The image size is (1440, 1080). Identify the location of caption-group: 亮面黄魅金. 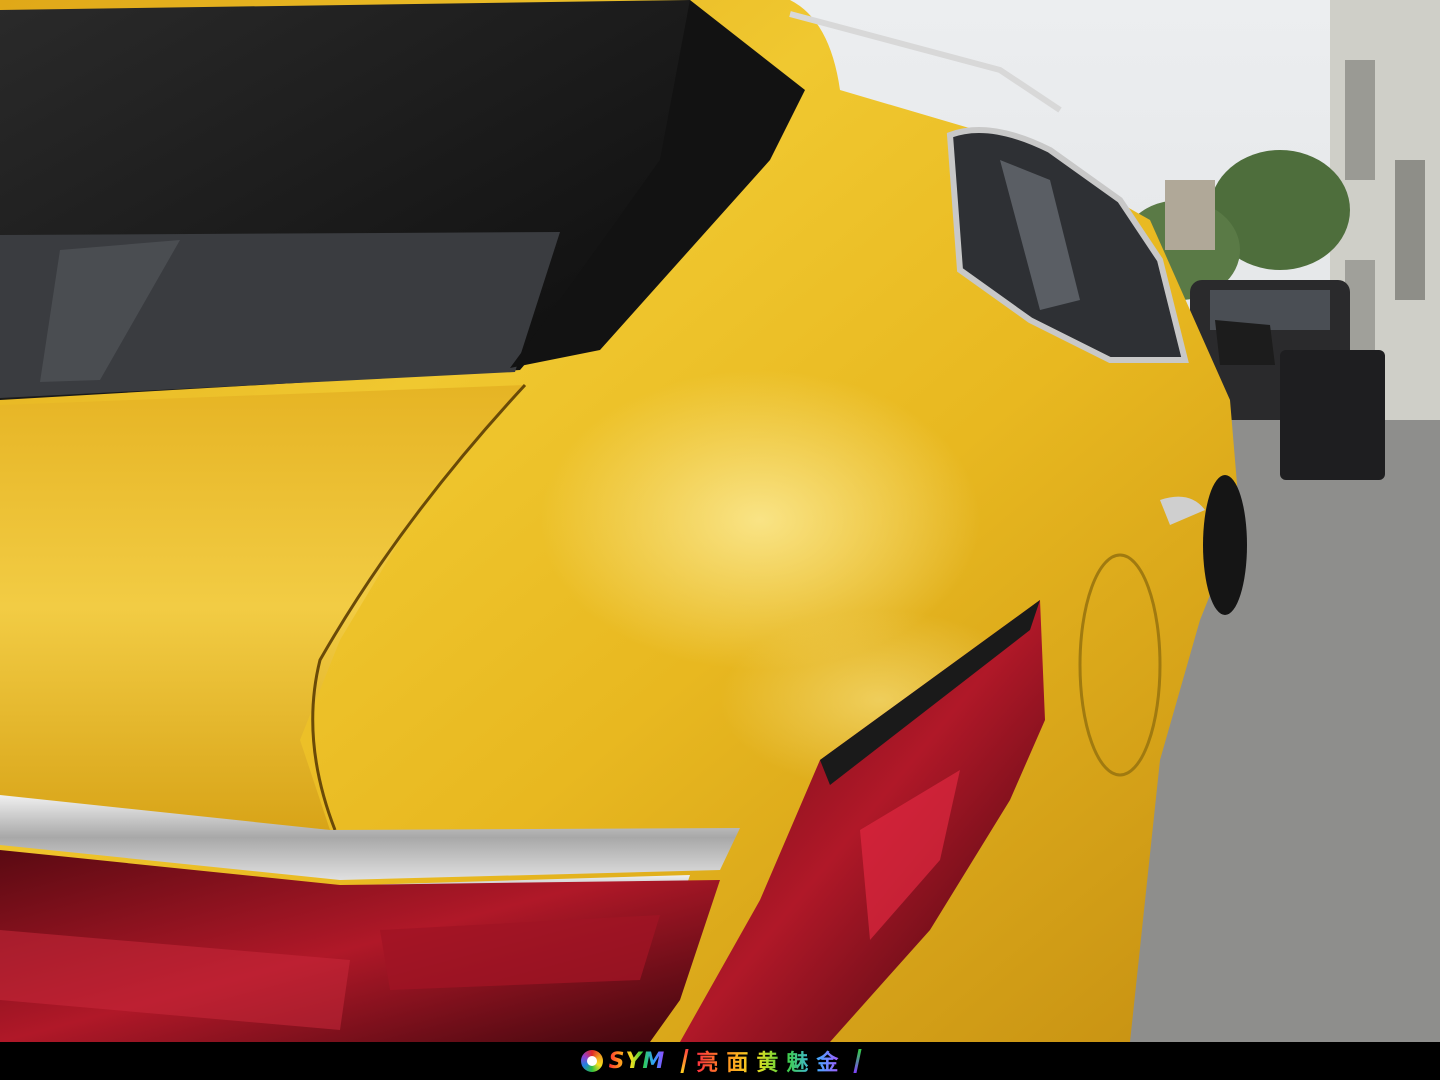
(771, 1061).